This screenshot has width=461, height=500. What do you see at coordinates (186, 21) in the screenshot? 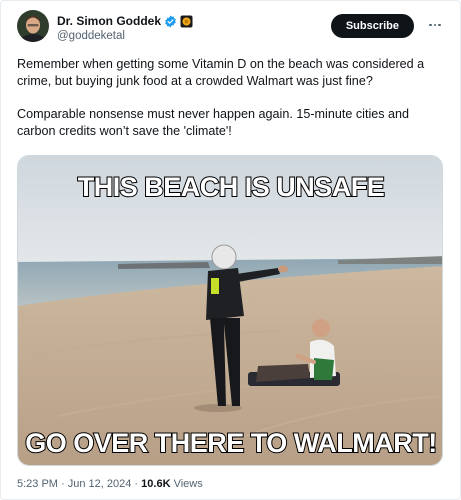
I see `affiliation-badge-icon` at bounding box center [186, 21].